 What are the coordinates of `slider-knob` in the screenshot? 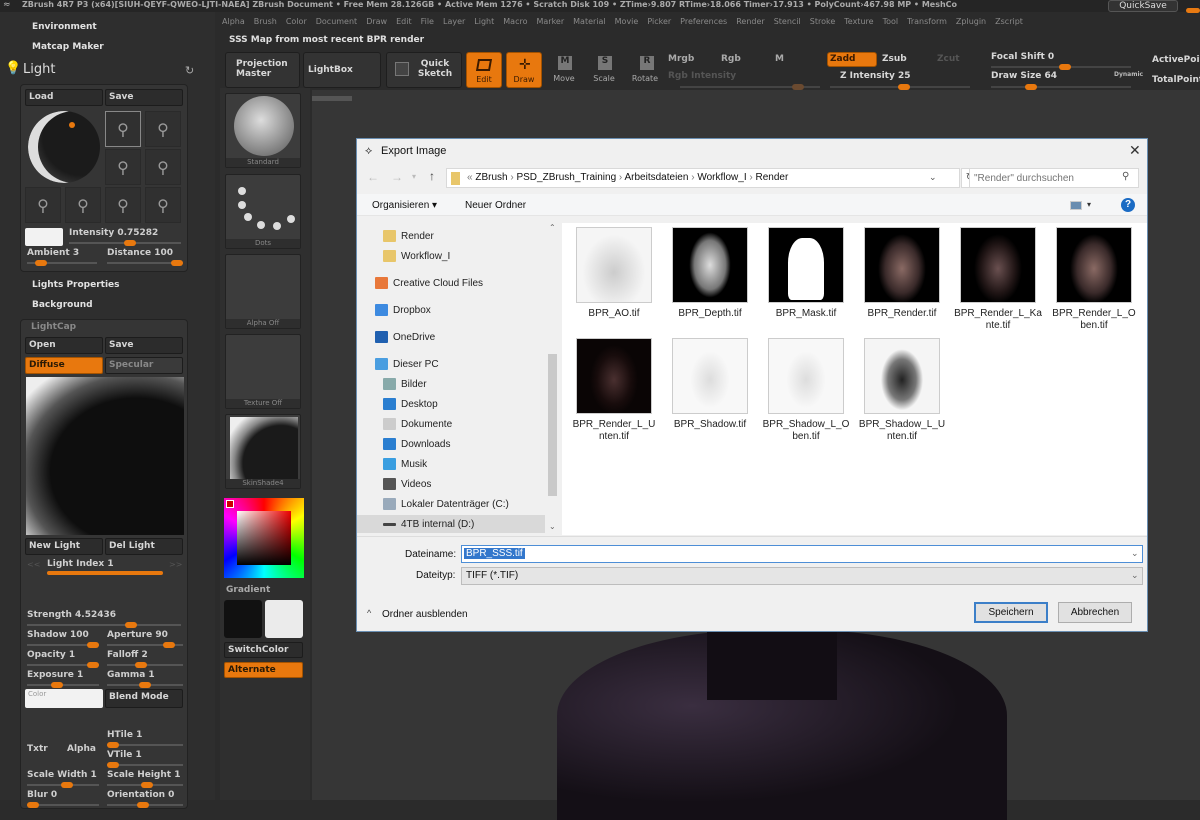 It's located at (1193, 10).